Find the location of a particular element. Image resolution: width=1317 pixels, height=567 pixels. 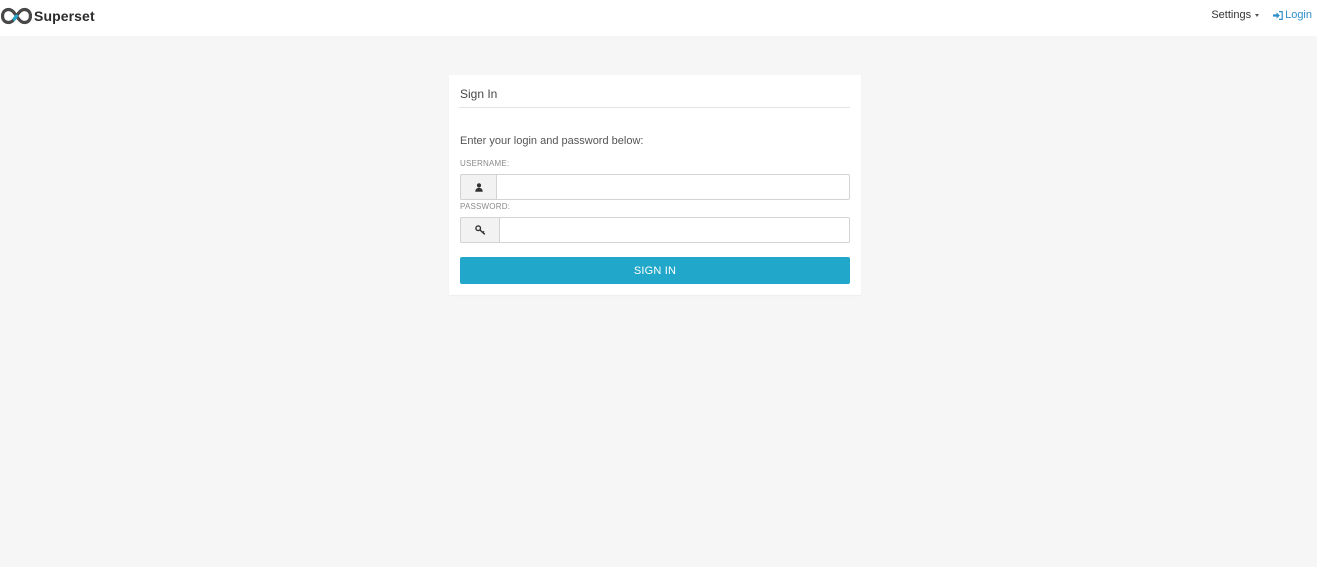

top-navbar: Superset Settings Login is located at coordinates (658, 18).